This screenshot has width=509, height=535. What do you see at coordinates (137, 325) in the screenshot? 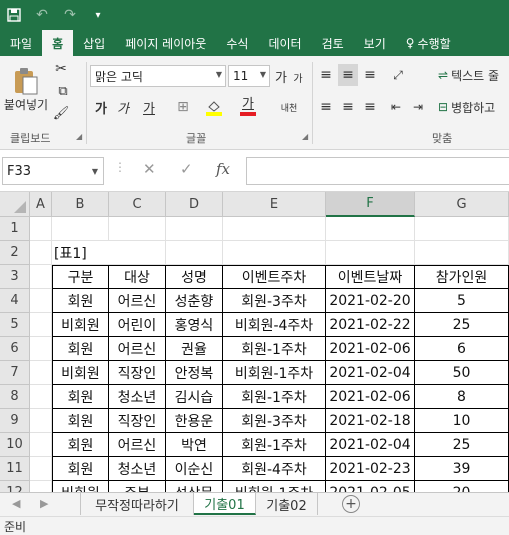
I see `table-cell: 어린이` at bounding box center [137, 325].